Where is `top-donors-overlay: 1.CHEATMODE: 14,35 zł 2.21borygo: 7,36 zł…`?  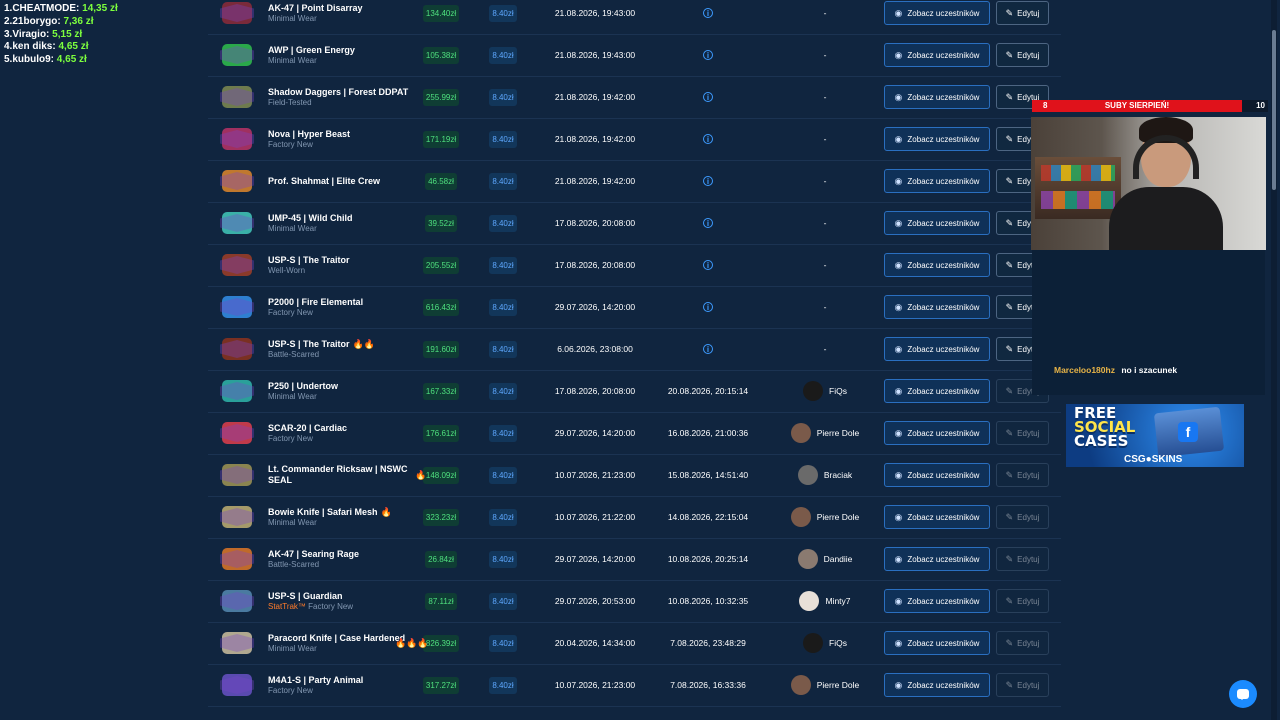
top-donors-overlay: 1.CHEATMODE: 14,35 zł 2.21borygo: 7,36 zł… is located at coordinates (61, 35).